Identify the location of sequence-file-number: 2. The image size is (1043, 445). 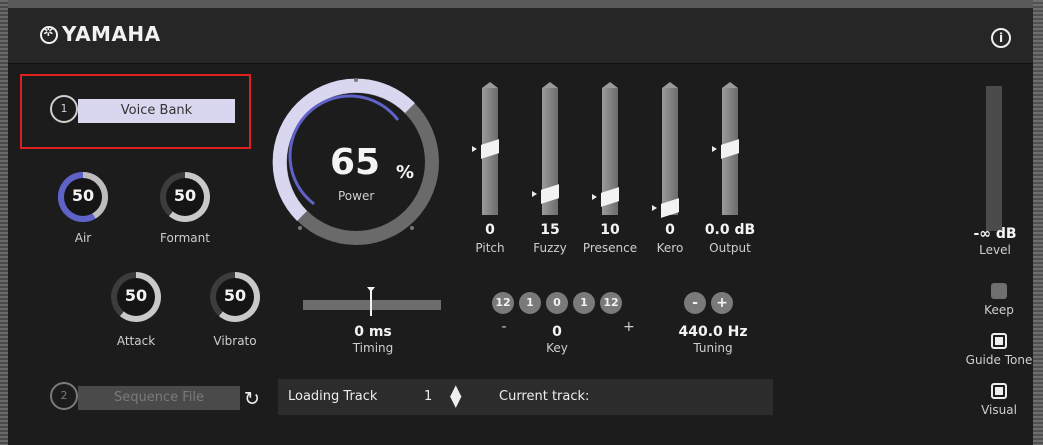
(64, 396).